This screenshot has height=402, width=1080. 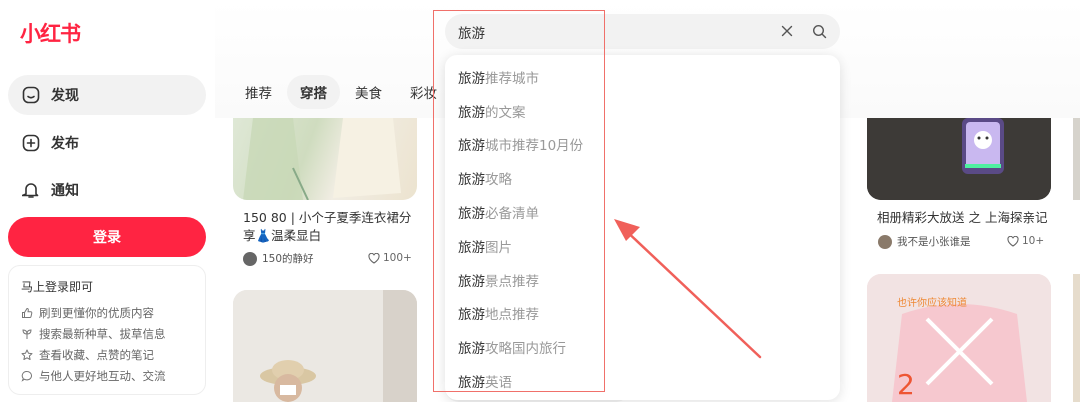 What do you see at coordinates (328, 227) in the screenshot?
I see `note-title: 150 80 | 小个子夏季连衣裙分 享👗温柔显白` at bounding box center [328, 227].